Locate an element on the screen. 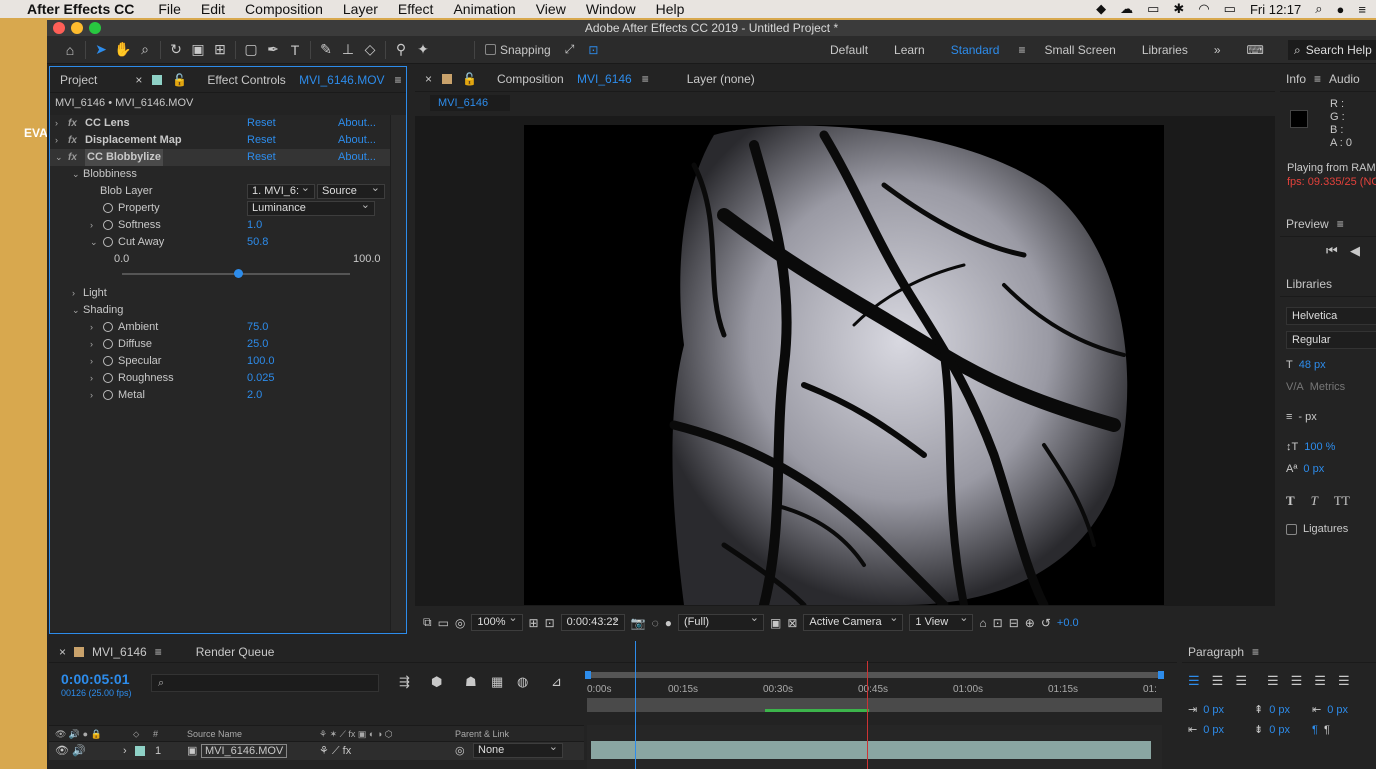 This screenshot has height=769, width=1376. workspace-edit-icon: ⌨ is located at coordinates (1255, 50).